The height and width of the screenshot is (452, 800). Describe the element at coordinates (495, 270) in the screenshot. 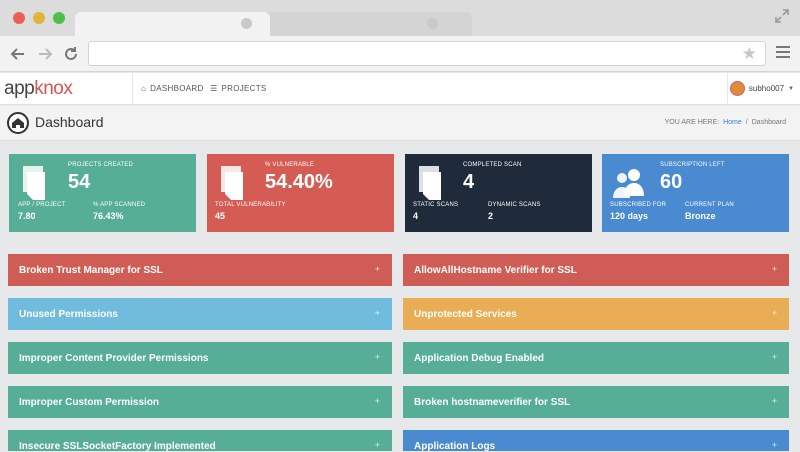

I see `issue-label: AllowAllHostname Verifier for SSL` at that location.